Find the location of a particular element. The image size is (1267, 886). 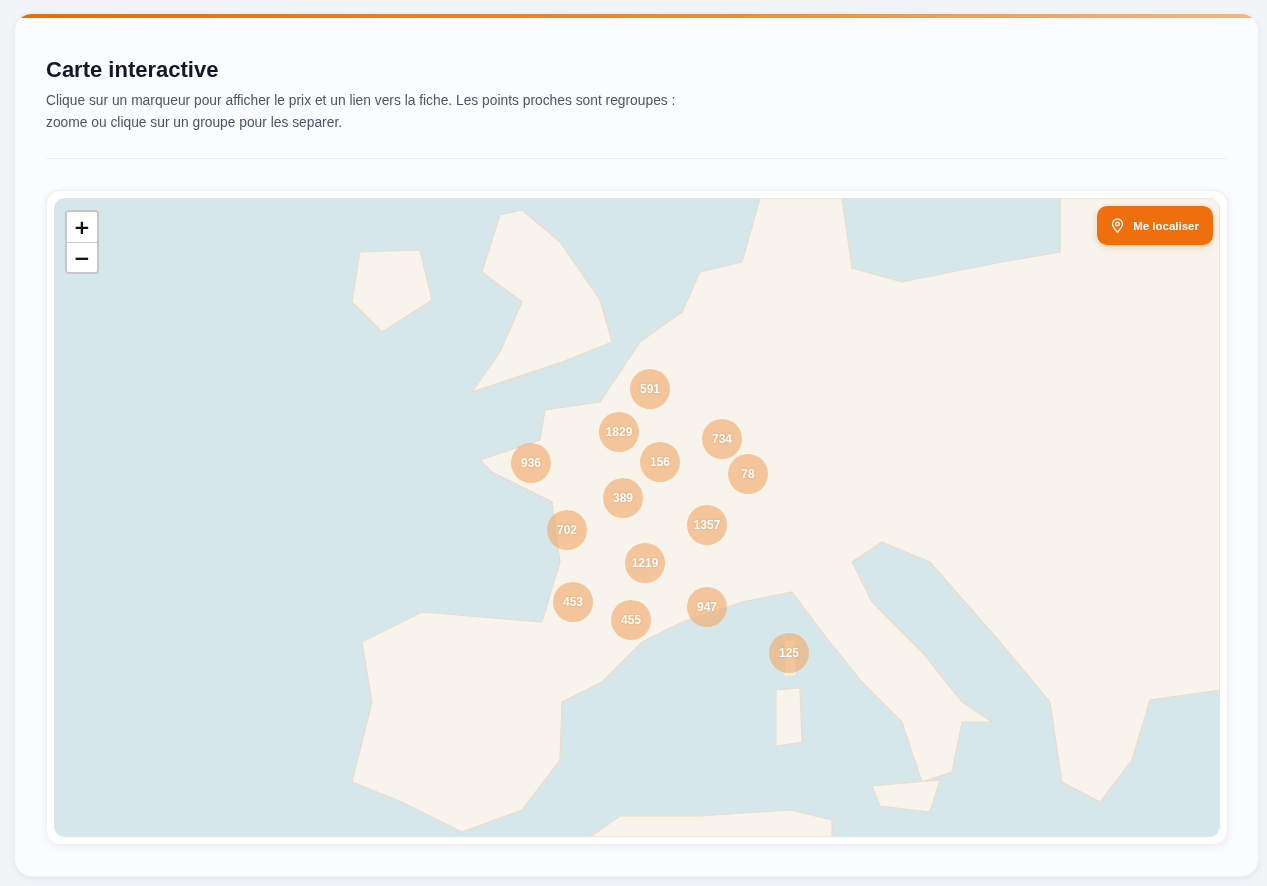

section-title: Carte interactive is located at coordinates (132, 70).